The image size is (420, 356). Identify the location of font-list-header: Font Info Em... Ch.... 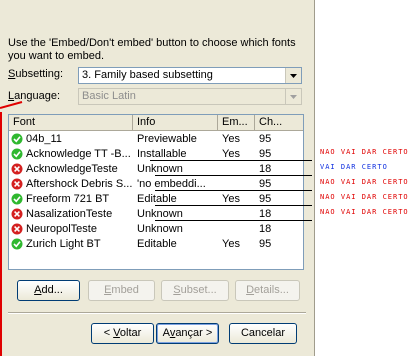
(156, 123).